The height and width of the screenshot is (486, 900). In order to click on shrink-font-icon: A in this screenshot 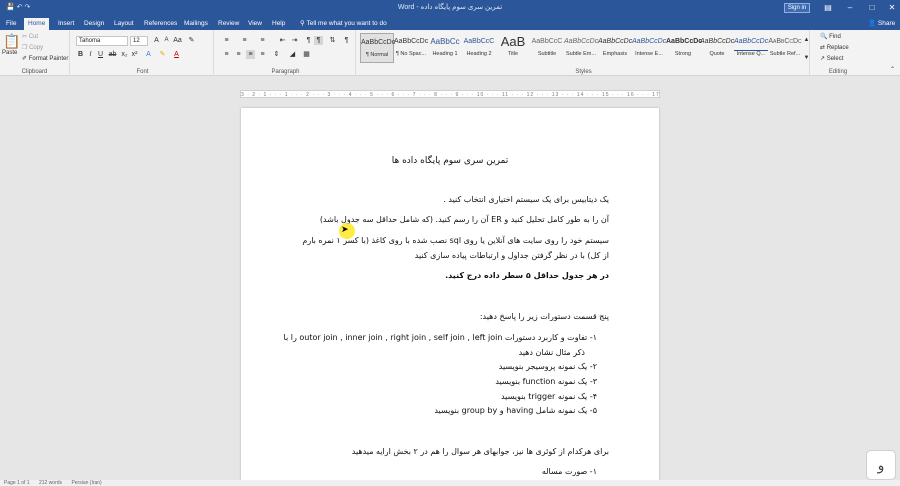, I will do `click(166, 40)`.